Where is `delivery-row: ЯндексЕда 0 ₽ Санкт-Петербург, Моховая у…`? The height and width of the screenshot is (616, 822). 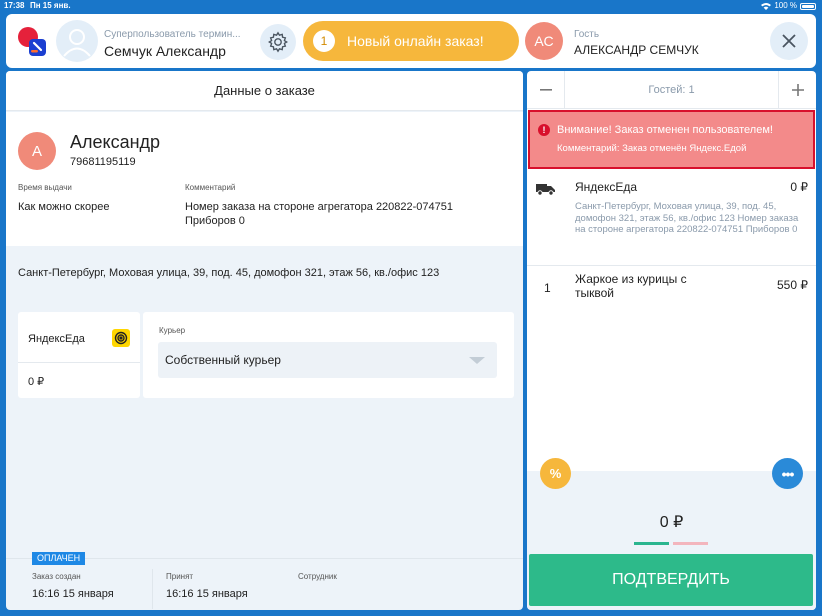 delivery-row: ЯндексЕда 0 ₽ Санкт-Петербург, Моховая у… is located at coordinates (671, 218).